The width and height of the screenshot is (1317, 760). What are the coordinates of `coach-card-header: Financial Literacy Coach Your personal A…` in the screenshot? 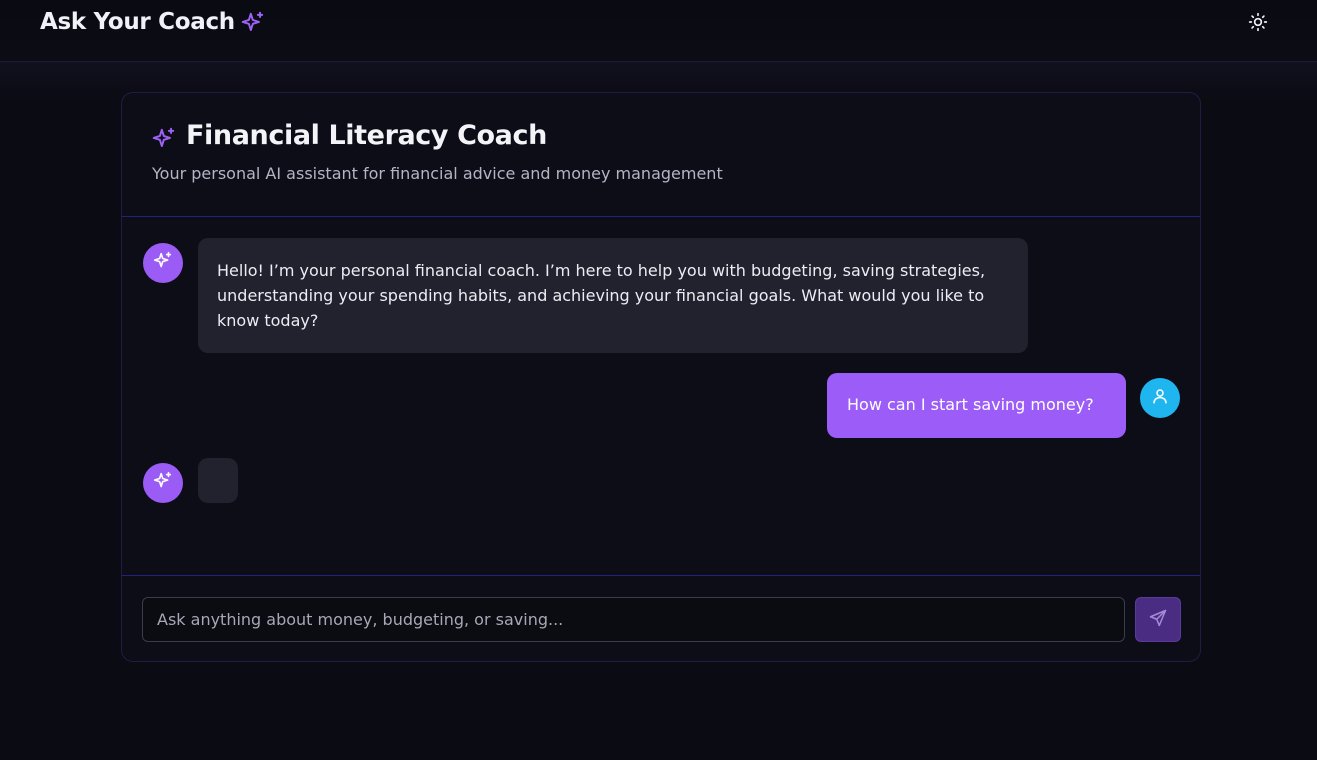 It's located at (661, 155).